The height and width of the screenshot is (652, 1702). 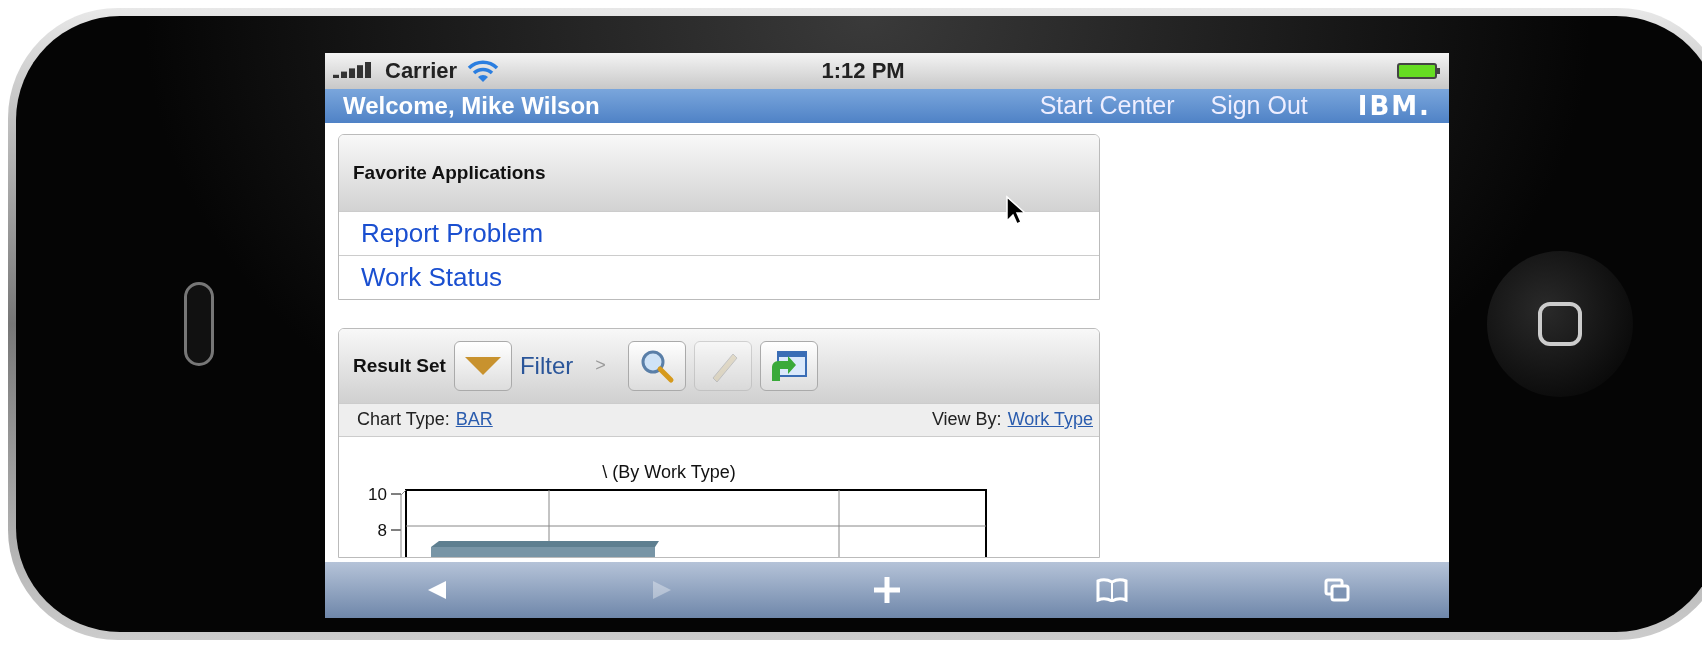 I want to click on chart-type-link: BAR, so click(x=474, y=419).